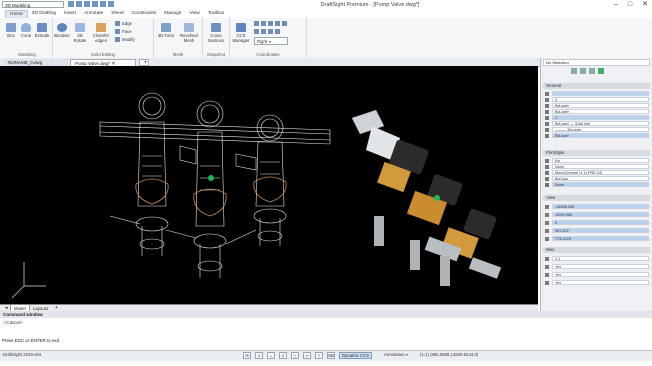  I want to click on workspace-select: 3D Modeling, so click(33, 4).